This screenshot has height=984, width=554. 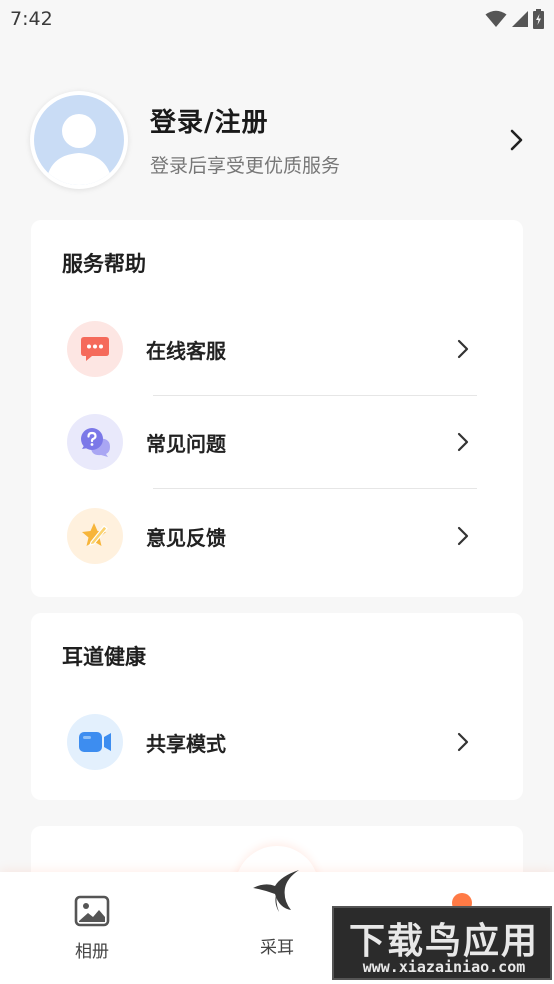 I want to click on watermark-text: 下载鸟应用, so click(x=443, y=941).